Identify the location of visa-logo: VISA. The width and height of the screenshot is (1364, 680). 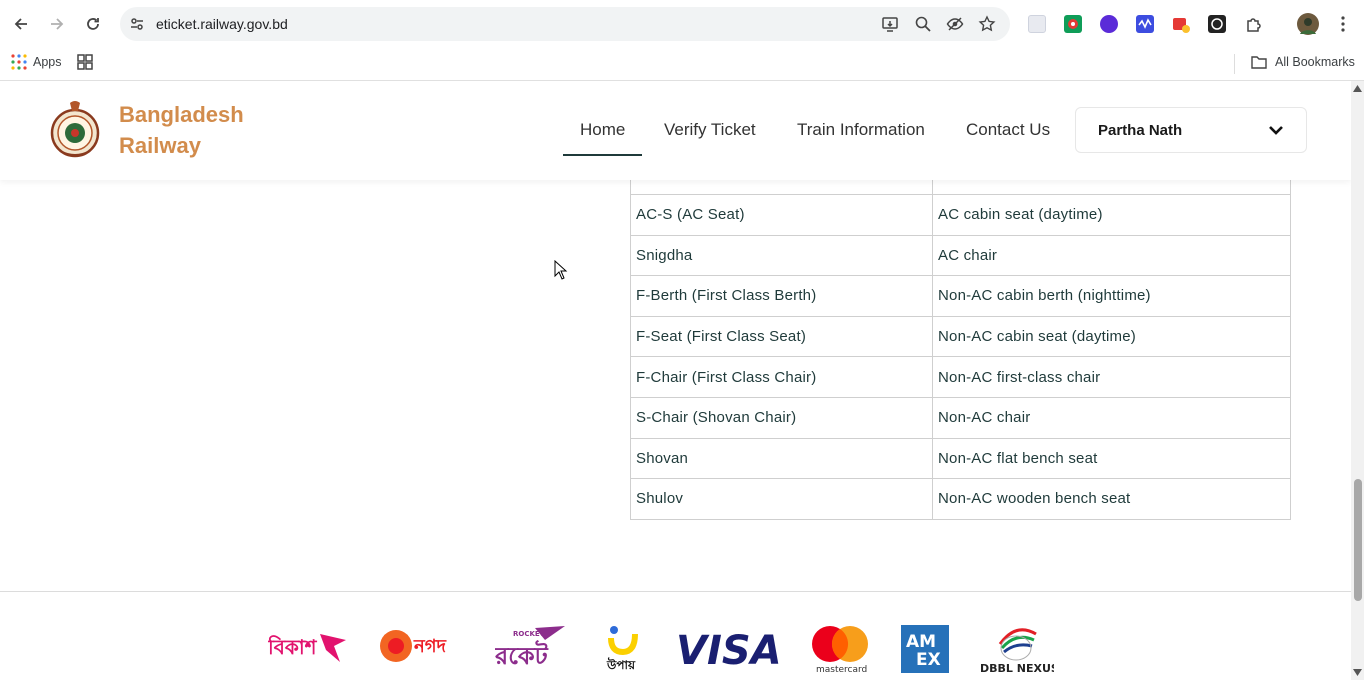
(729, 651).